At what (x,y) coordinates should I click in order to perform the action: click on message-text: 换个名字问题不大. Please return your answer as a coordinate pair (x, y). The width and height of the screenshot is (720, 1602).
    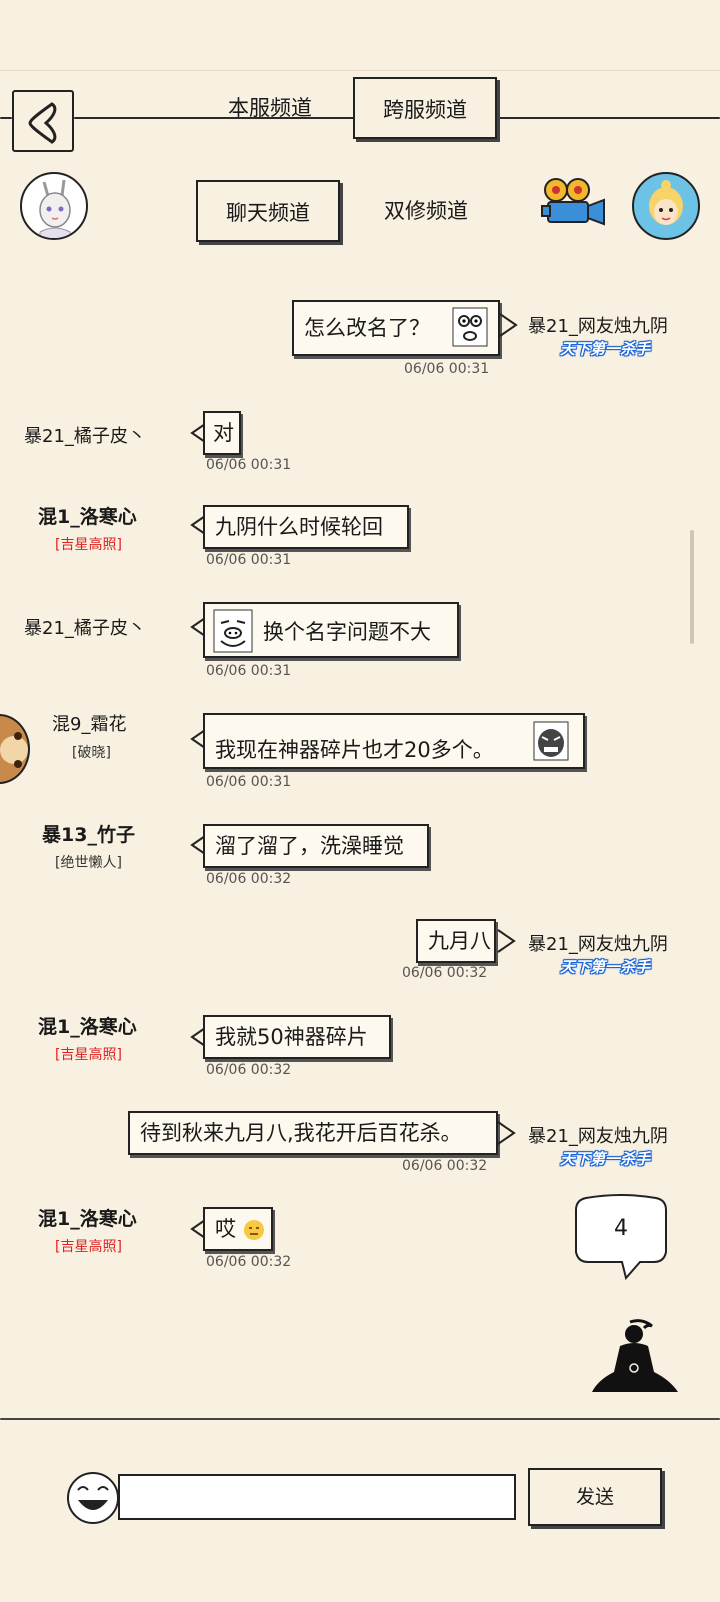
    Looking at the image, I should click on (347, 632).